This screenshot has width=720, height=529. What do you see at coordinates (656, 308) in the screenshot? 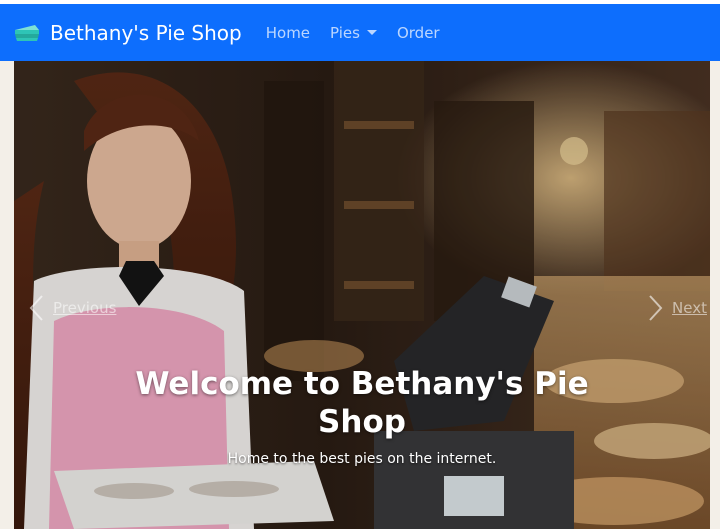
I see `chevron-right-icon` at bounding box center [656, 308].